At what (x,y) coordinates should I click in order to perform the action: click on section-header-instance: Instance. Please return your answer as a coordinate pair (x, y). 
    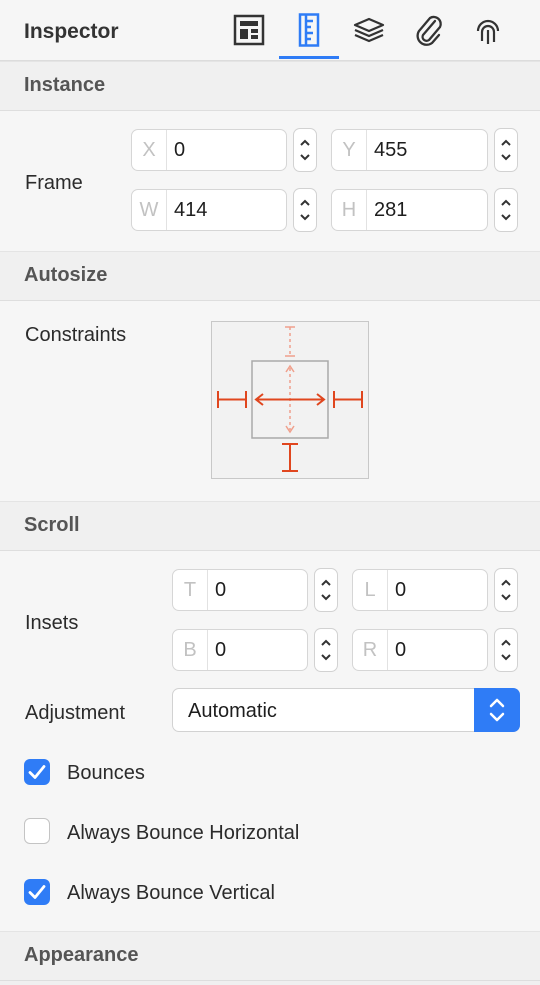
    Looking at the image, I should click on (270, 86).